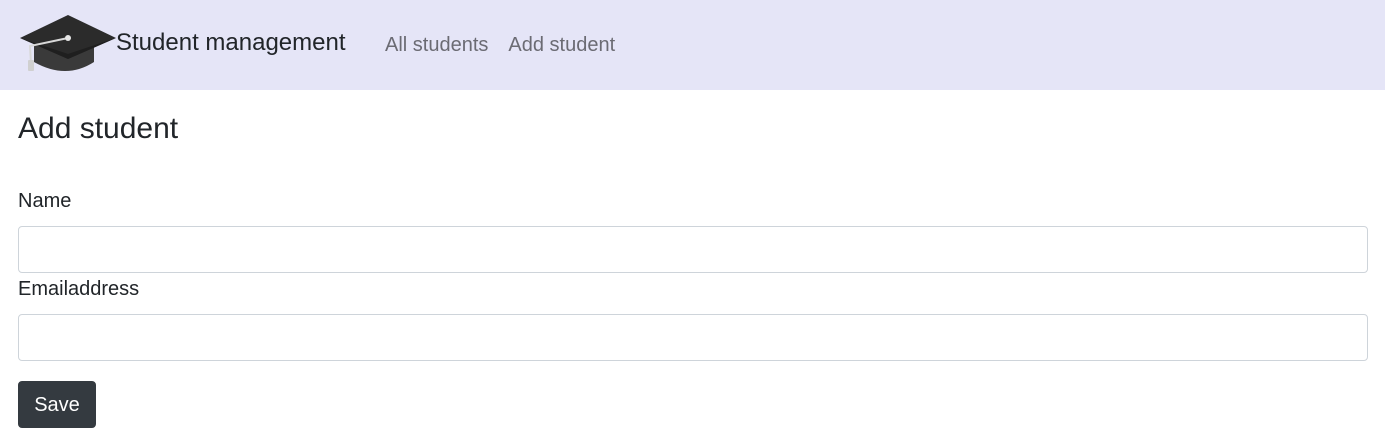 The width and height of the screenshot is (1385, 442). I want to click on nav-link-all-students: All students, so click(436, 45).